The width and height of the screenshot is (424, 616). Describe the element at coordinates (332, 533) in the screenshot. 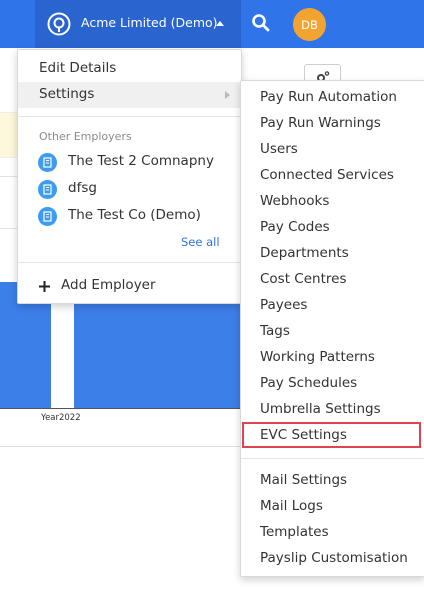

I see `settings-item-templates: Templates` at that location.